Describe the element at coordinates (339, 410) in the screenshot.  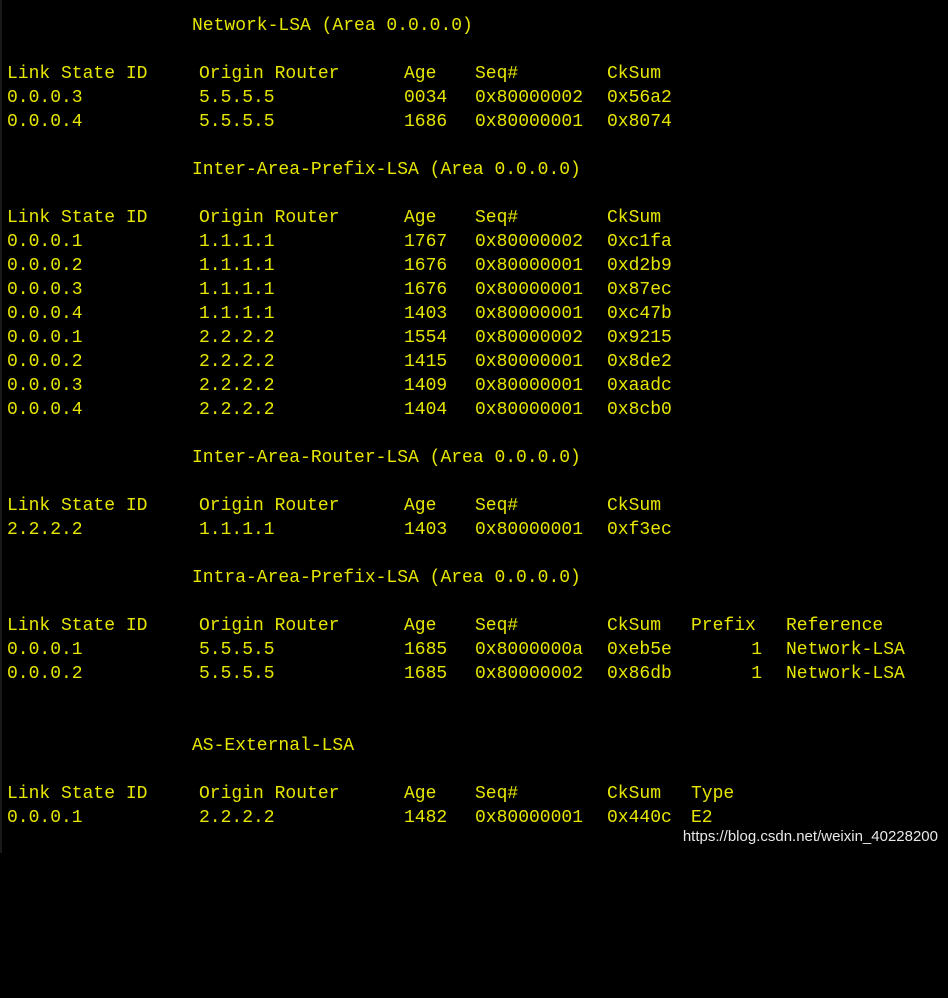
I see `table-row: 0.0.0.4 2.2.2.2 1404 0x80000001 0x8cb0` at that location.